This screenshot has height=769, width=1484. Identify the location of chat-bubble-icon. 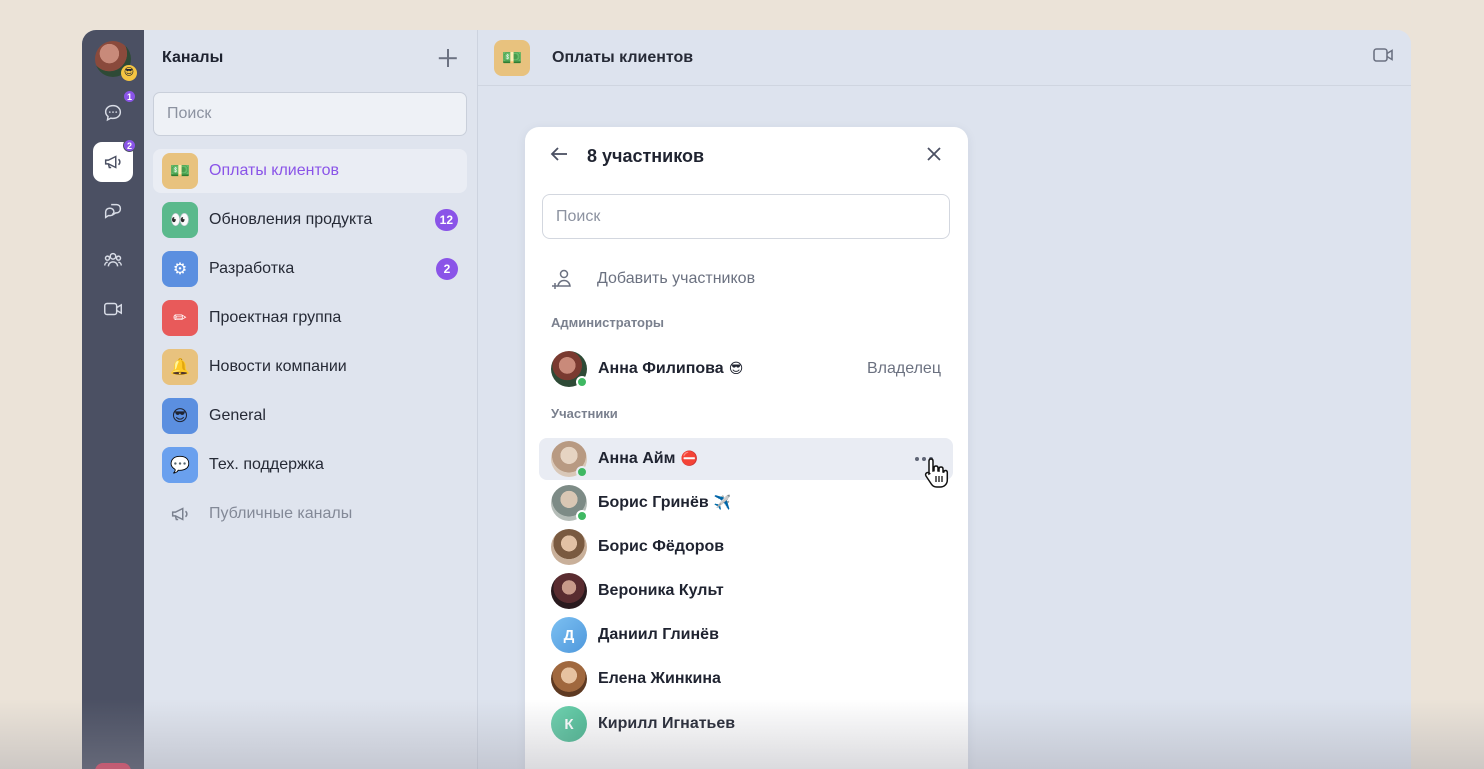
(113, 113).